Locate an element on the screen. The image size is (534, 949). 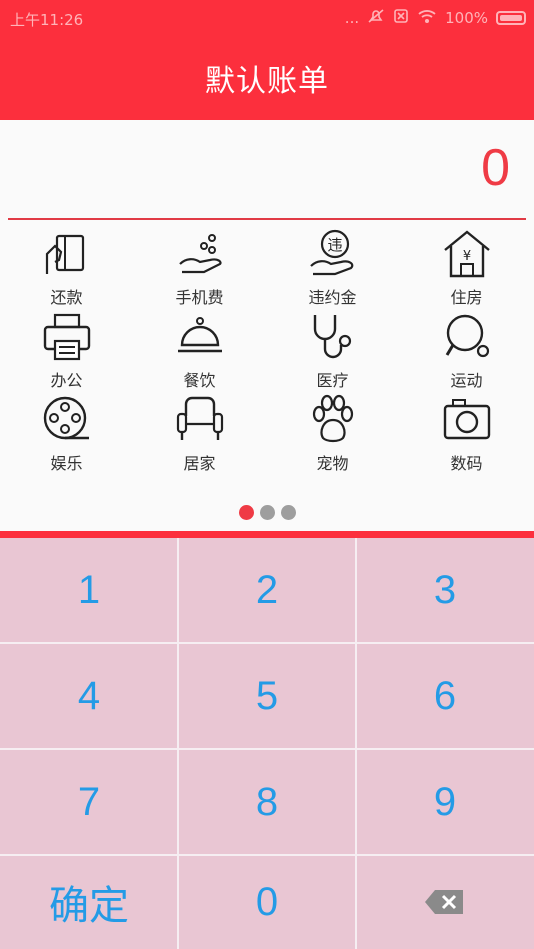
category-label: 还款 is located at coordinates (66, 297).